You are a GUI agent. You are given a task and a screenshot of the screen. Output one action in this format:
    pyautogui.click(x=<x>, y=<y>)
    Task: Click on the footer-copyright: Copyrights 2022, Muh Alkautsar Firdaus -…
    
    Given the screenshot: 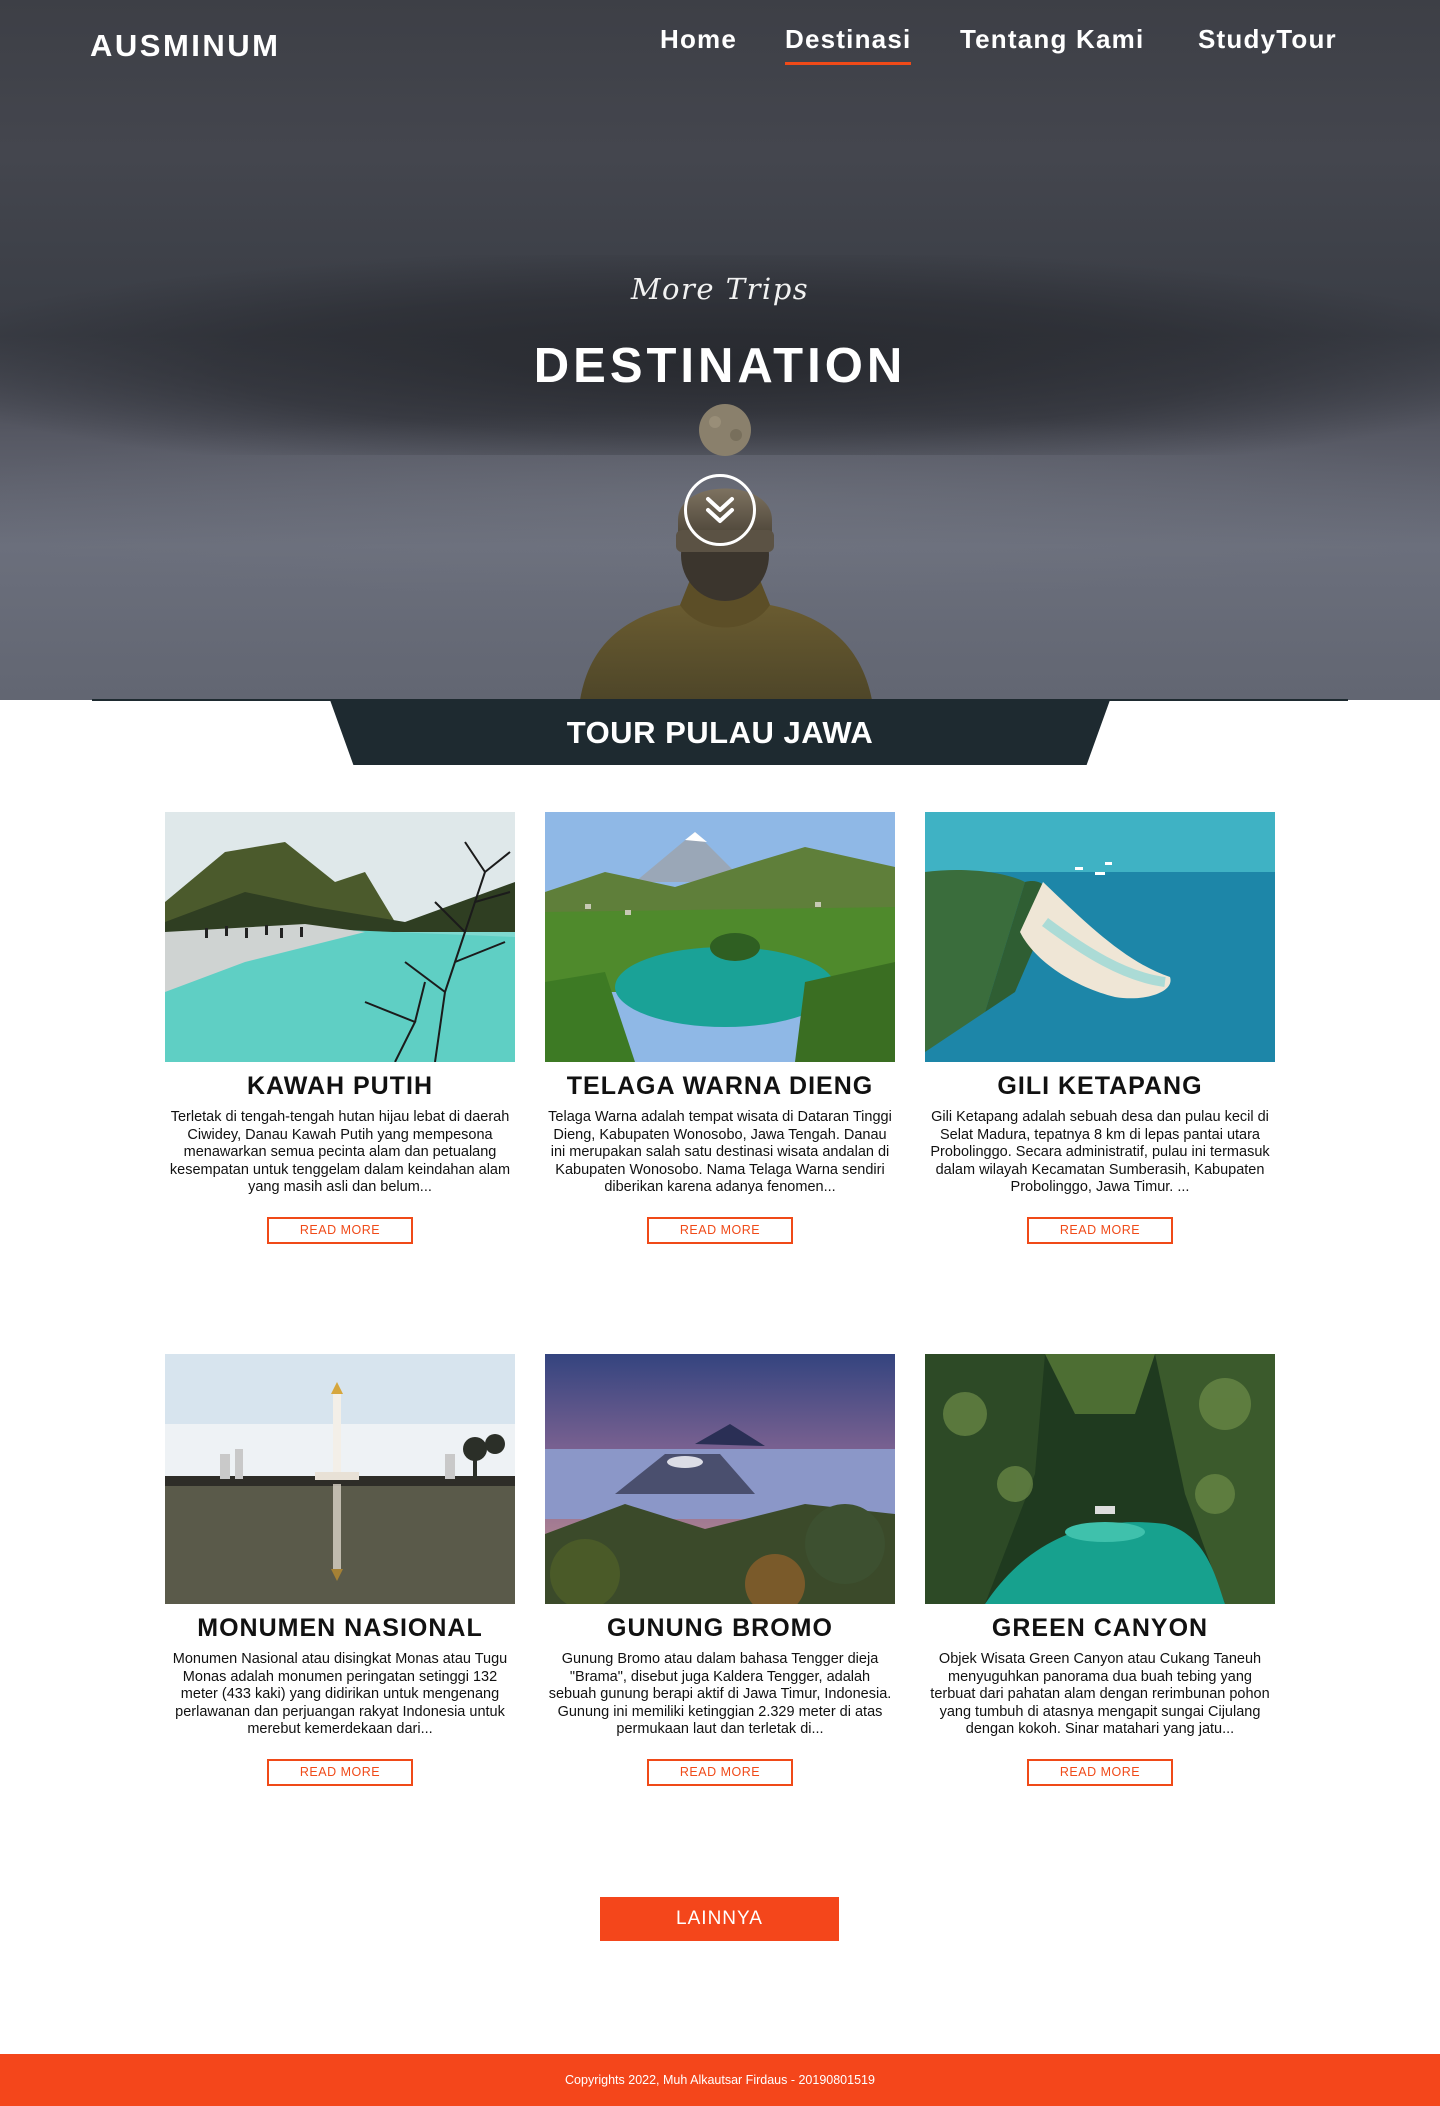 What is the action you would take?
    pyautogui.click(x=720, y=2080)
    